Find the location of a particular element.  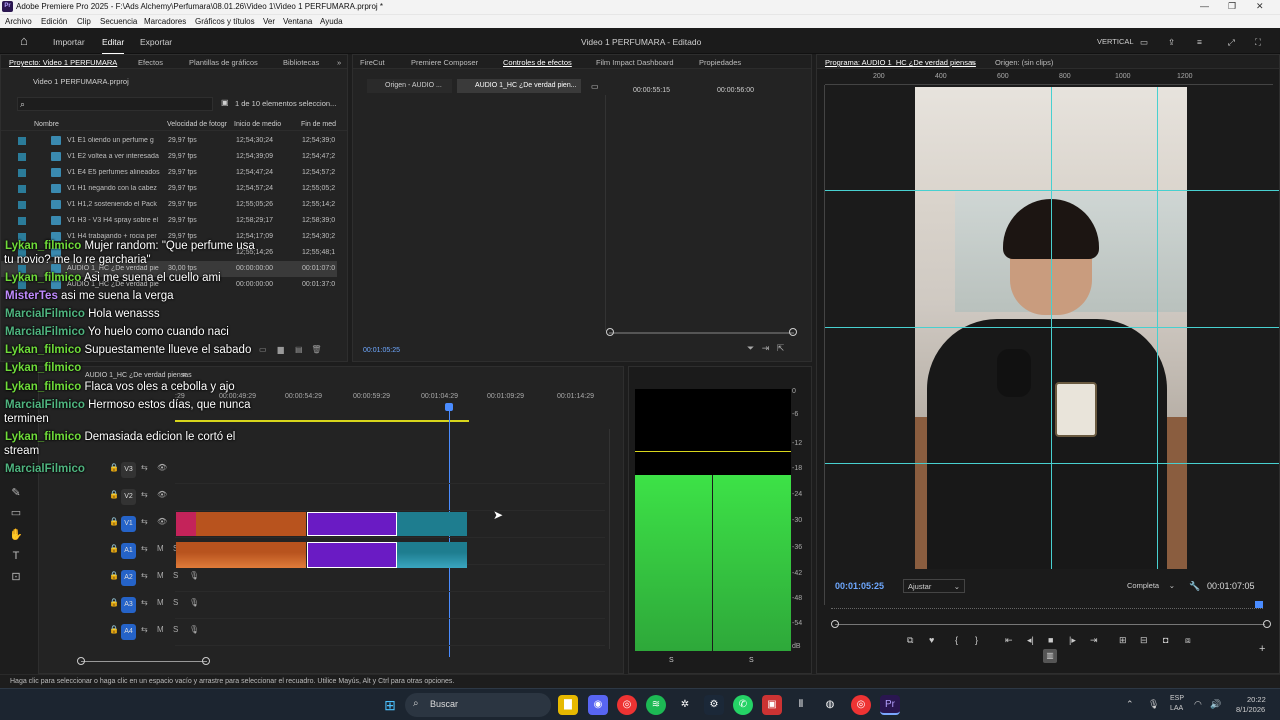

track-header-a3: 🔒 A3 ⇆ M S 🎙 is located at coordinates (146, 605).